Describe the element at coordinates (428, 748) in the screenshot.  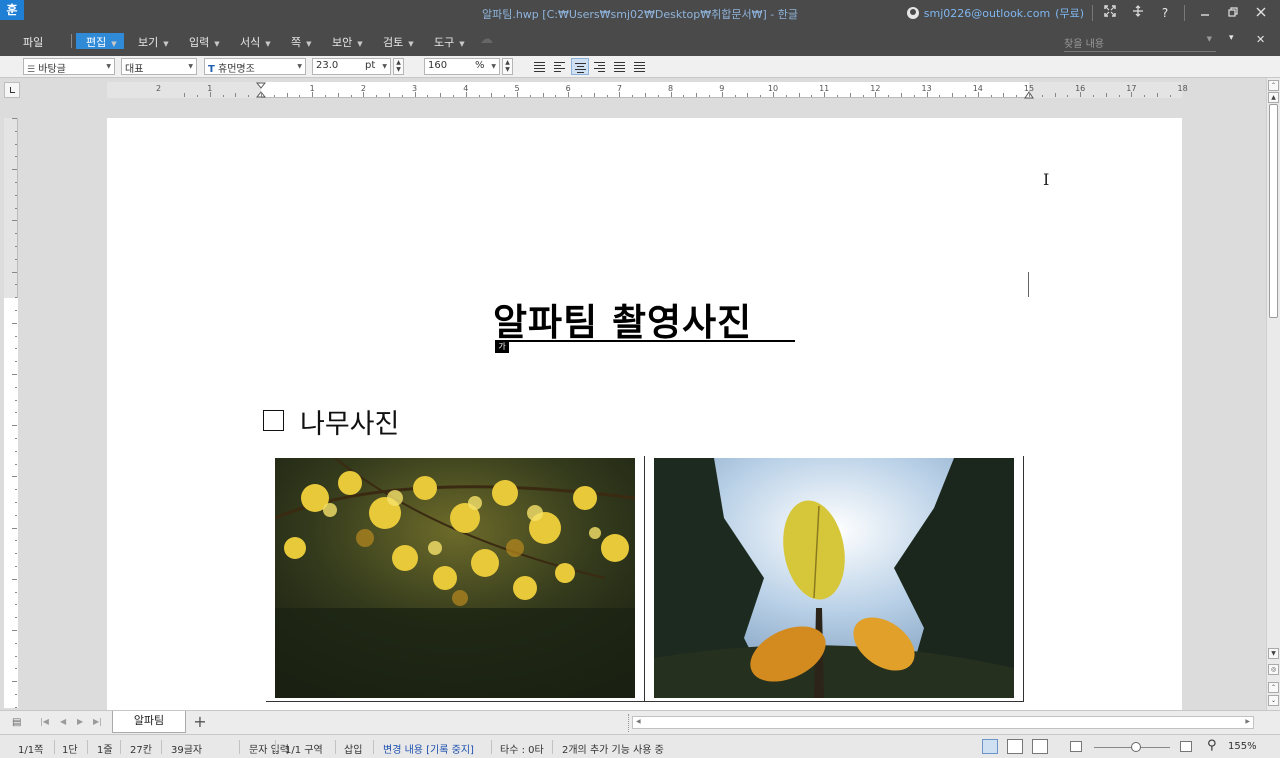
I see `status-track-changes: 변경 내용 [기록 중지]` at that location.